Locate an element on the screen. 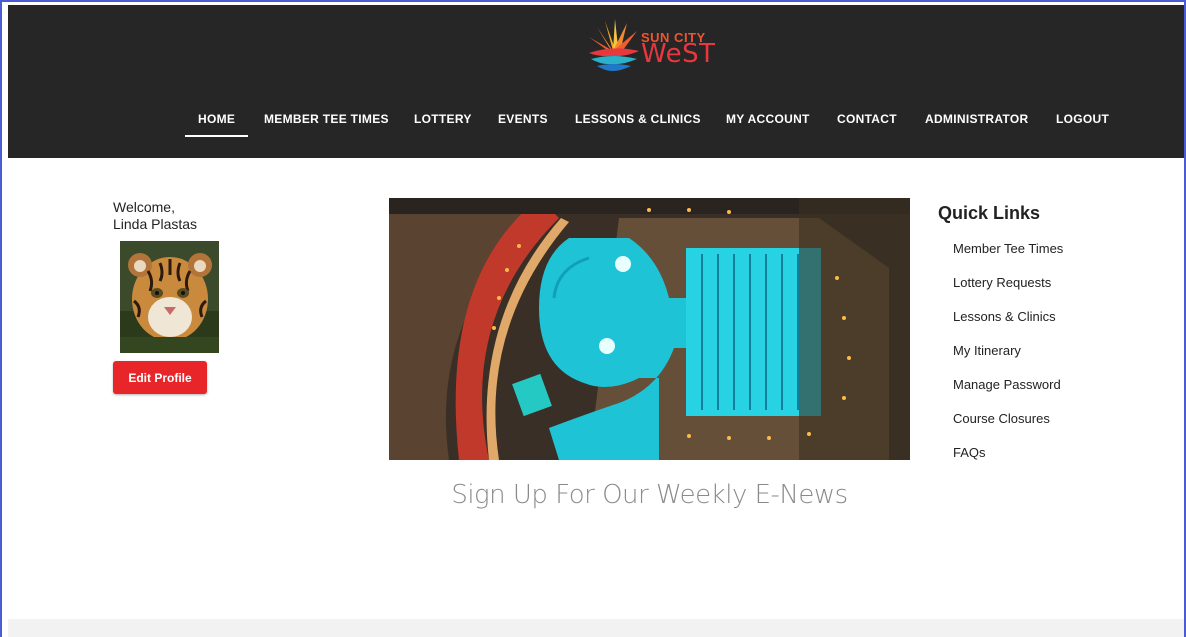  quick-link-lessons-clinics: Lessons & Clinics is located at coordinates (1008, 326).